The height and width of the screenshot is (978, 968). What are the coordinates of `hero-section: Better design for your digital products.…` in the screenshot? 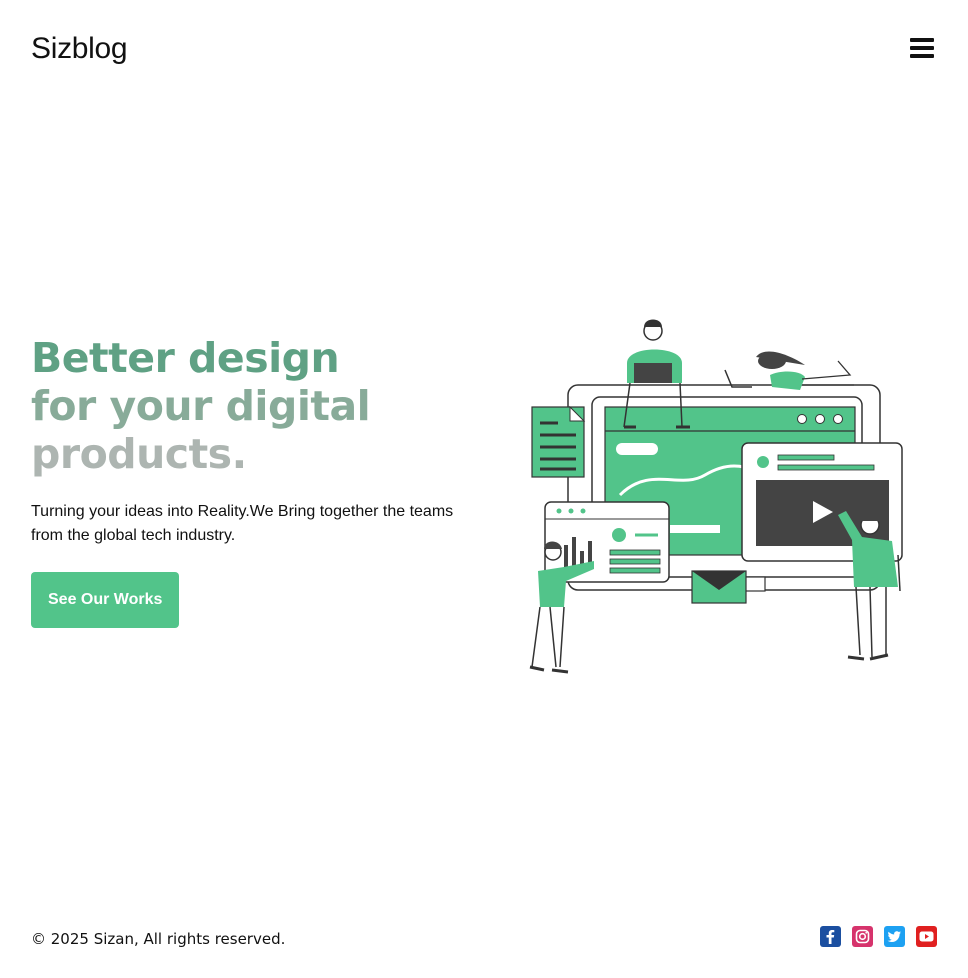 It's located at (256, 481).